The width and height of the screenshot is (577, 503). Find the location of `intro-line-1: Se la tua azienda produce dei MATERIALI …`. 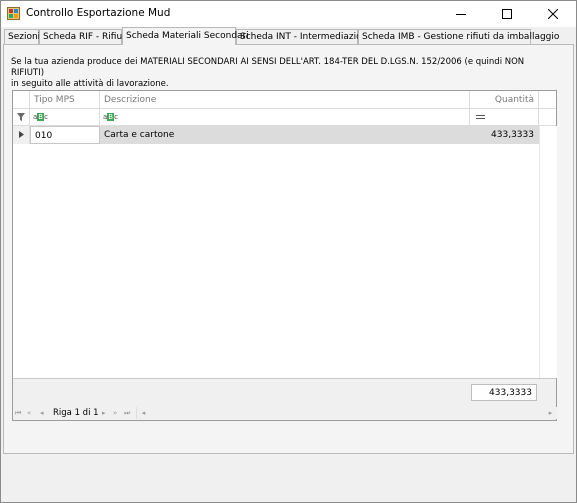

intro-line-1: Se la tua azienda produce dei MATERIALI … is located at coordinates (268, 67).